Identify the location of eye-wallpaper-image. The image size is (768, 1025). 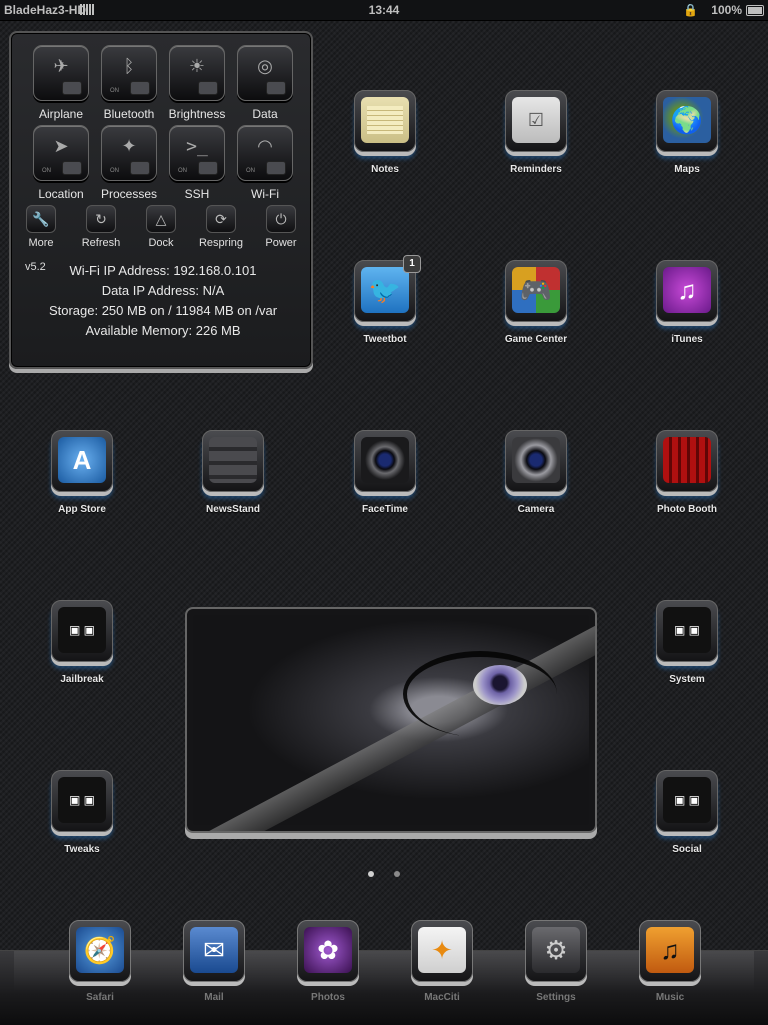
(391, 723).